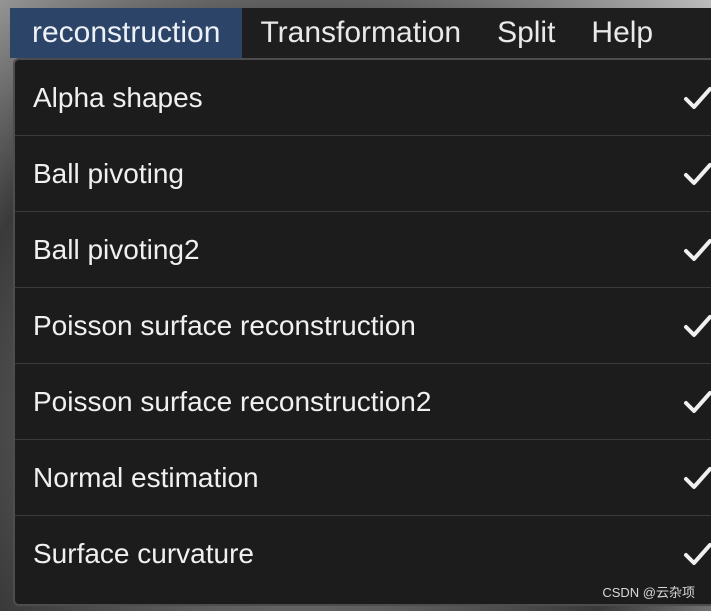 The width and height of the screenshot is (711, 611). What do you see at coordinates (363, 174) in the screenshot?
I see `menu-item-ball-pivoting: Ball pivoting` at bounding box center [363, 174].